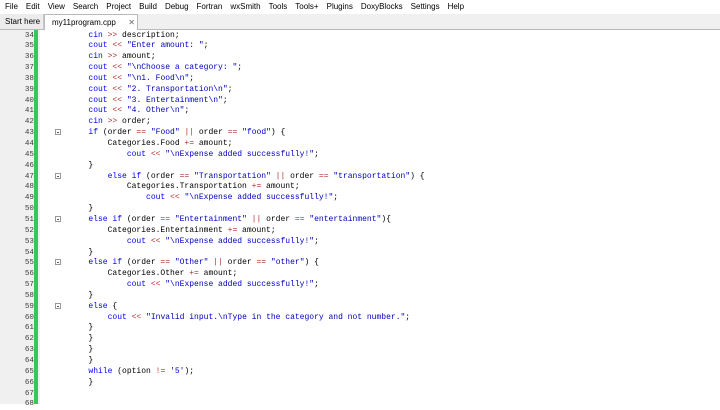 This screenshot has height=410, width=720. What do you see at coordinates (11, 6) in the screenshot?
I see `menu-file: File` at bounding box center [11, 6].